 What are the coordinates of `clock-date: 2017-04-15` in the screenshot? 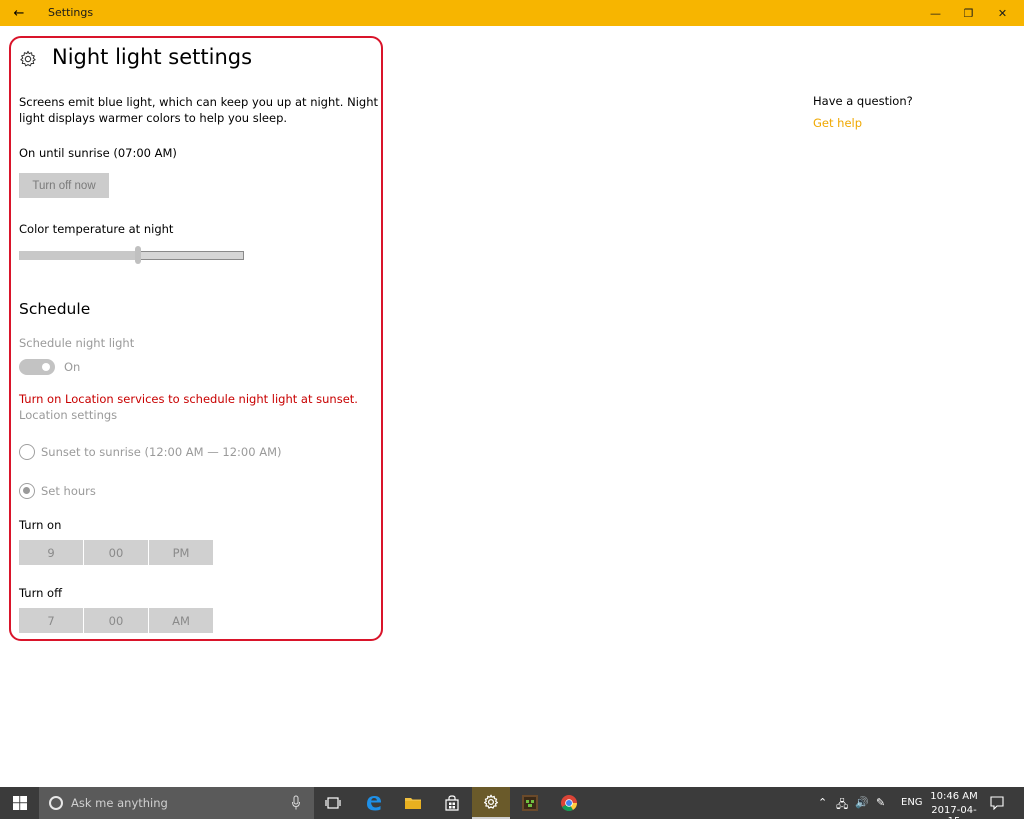 It's located at (954, 812).